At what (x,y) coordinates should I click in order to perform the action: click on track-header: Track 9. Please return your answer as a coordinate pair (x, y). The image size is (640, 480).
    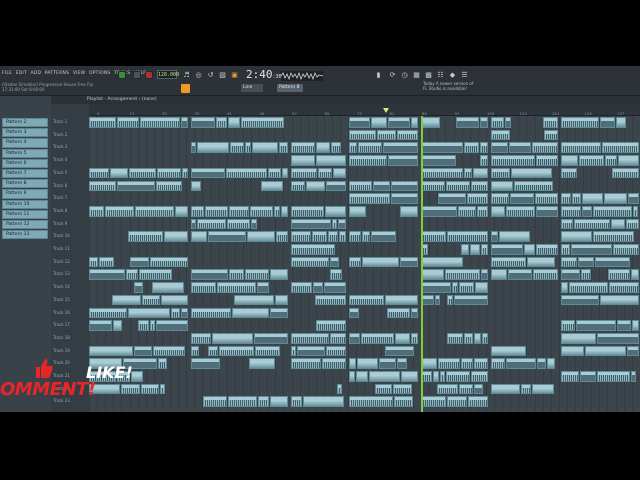
    Looking at the image, I should click on (70, 224).